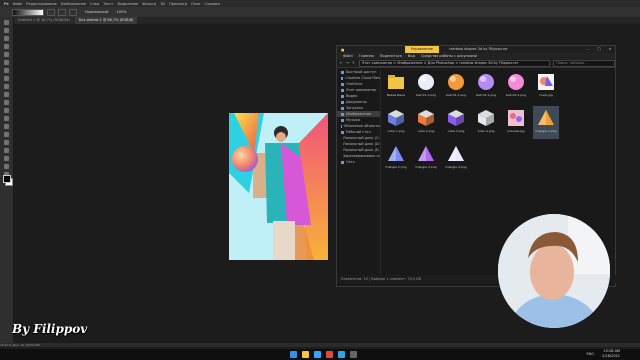  What do you see at coordinates (348, 56) in the screenshot?
I see `ribbon-file-tab: Файл` at bounding box center [348, 56].